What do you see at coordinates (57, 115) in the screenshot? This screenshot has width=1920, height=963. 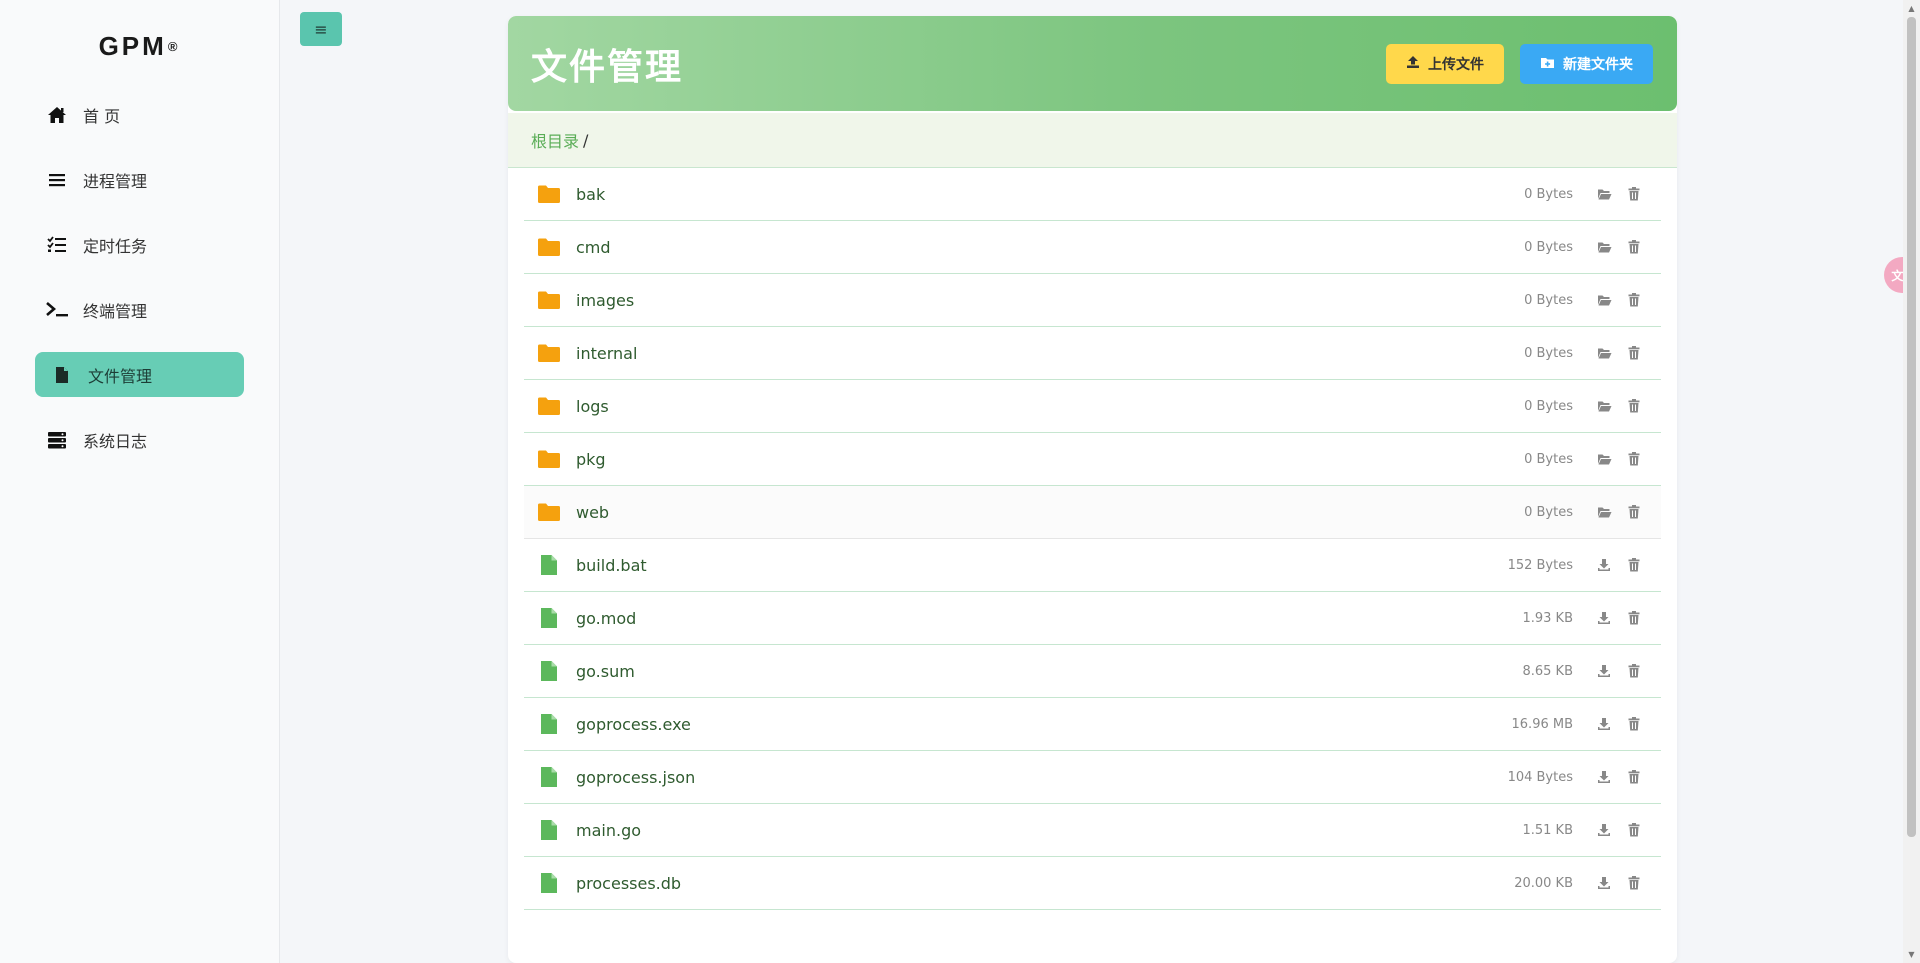 I see `home-icon` at bounding box center [57, 115].